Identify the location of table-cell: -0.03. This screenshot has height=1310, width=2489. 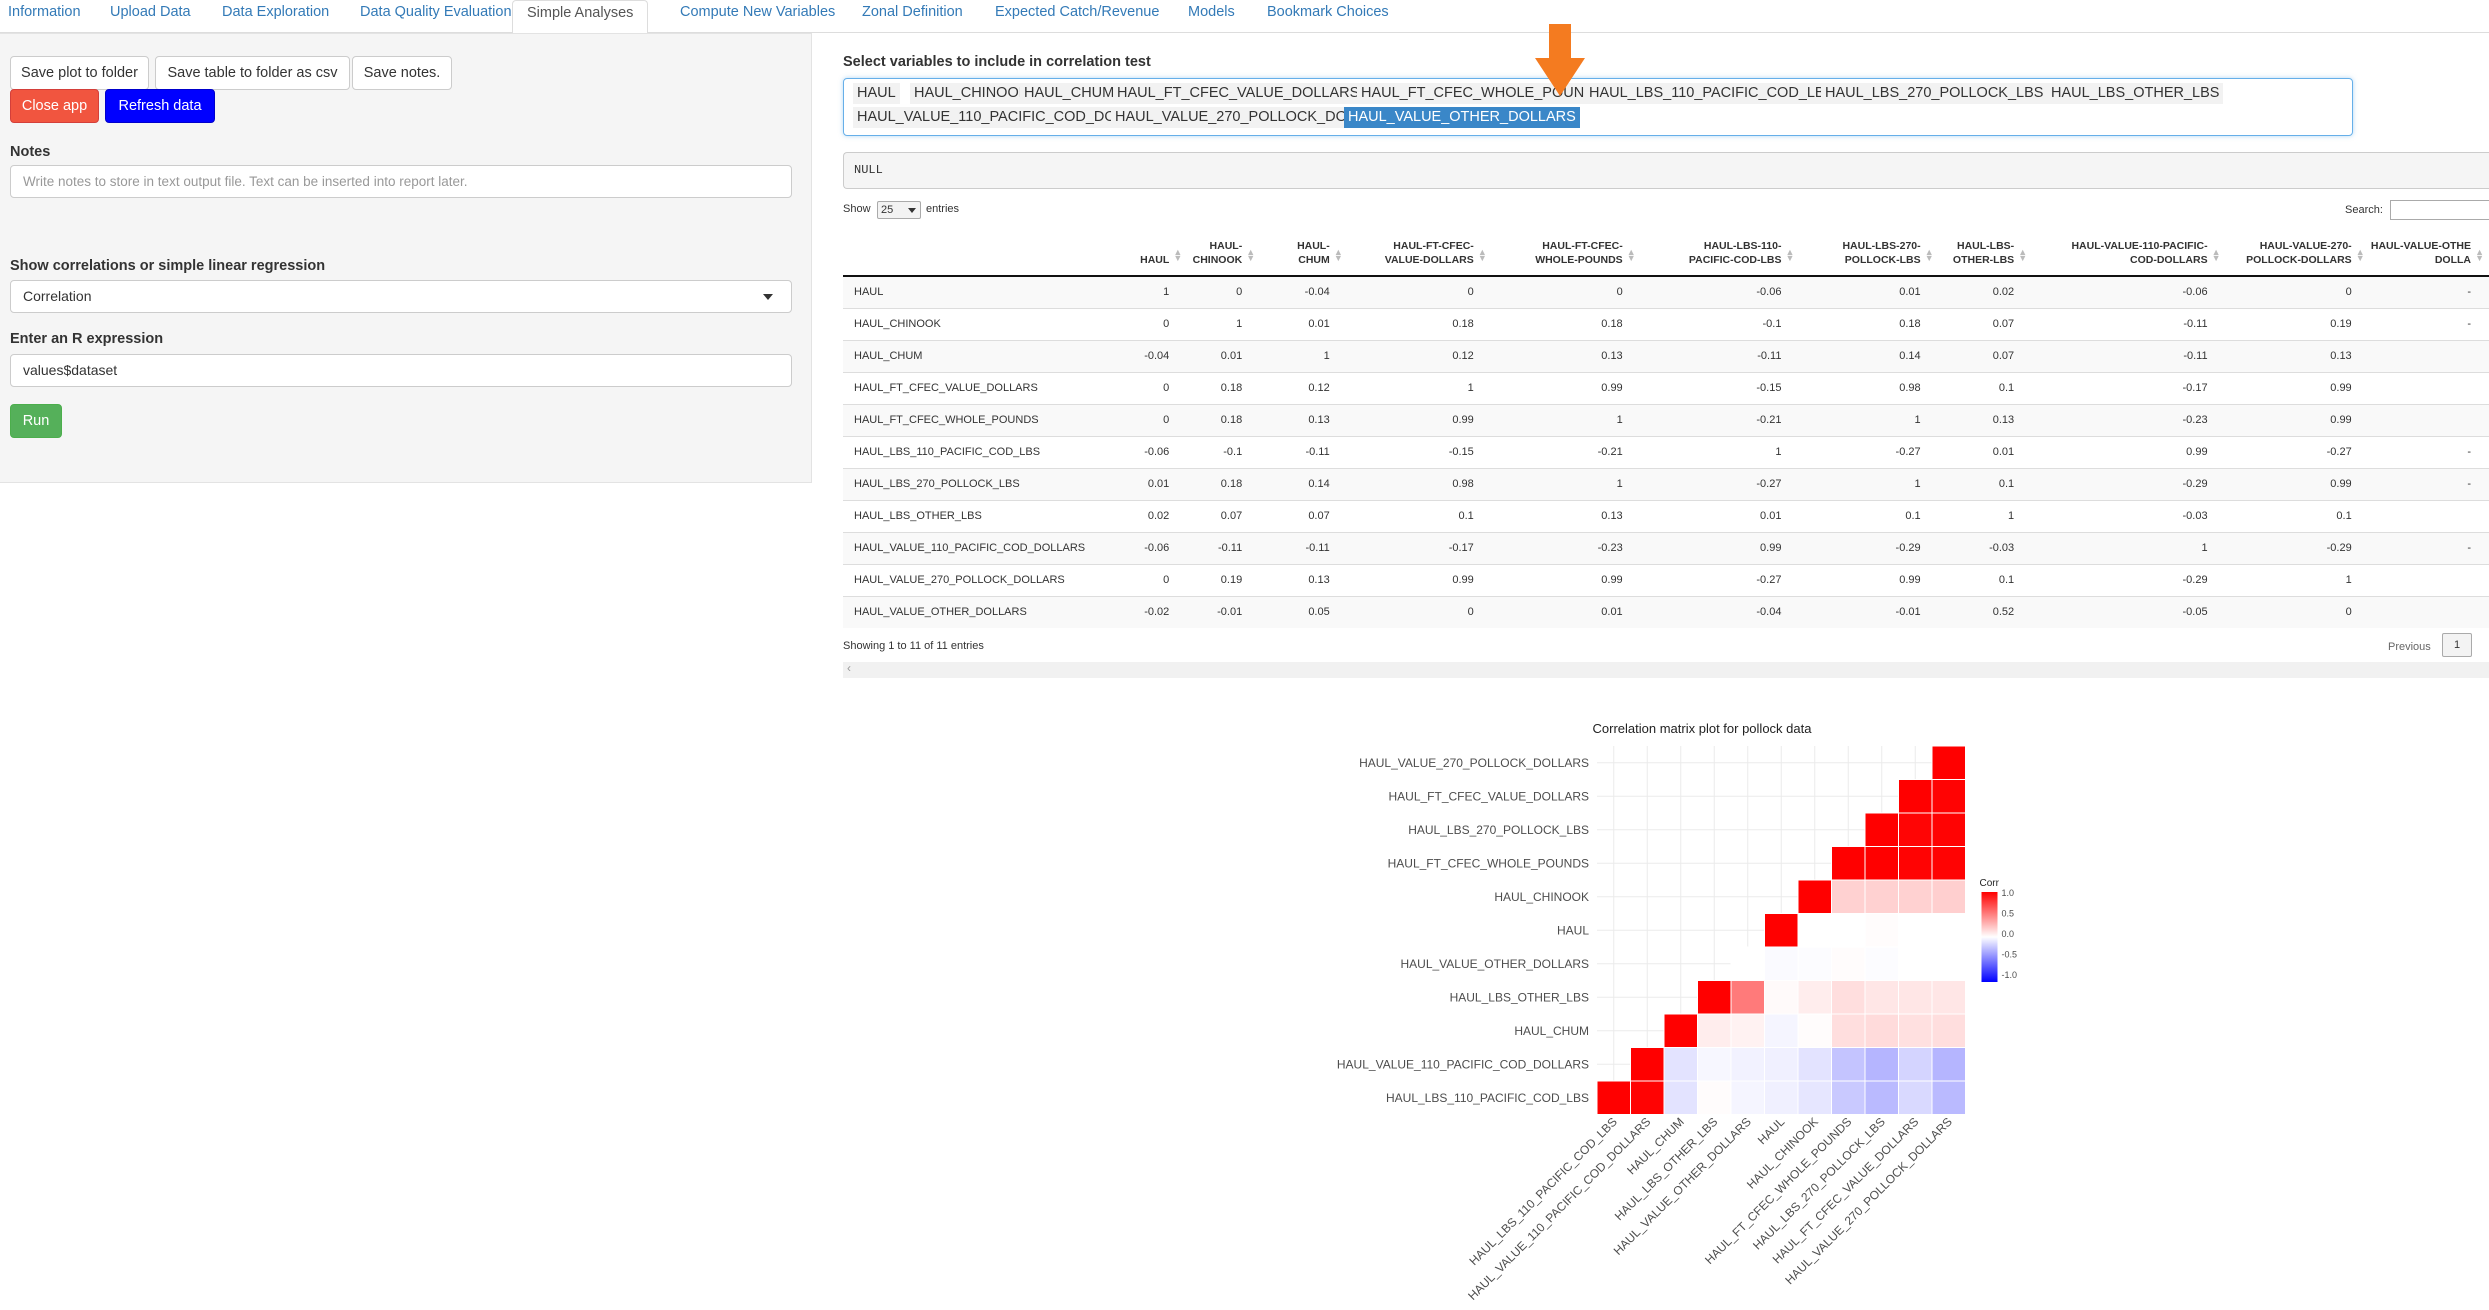
(2129, 515).